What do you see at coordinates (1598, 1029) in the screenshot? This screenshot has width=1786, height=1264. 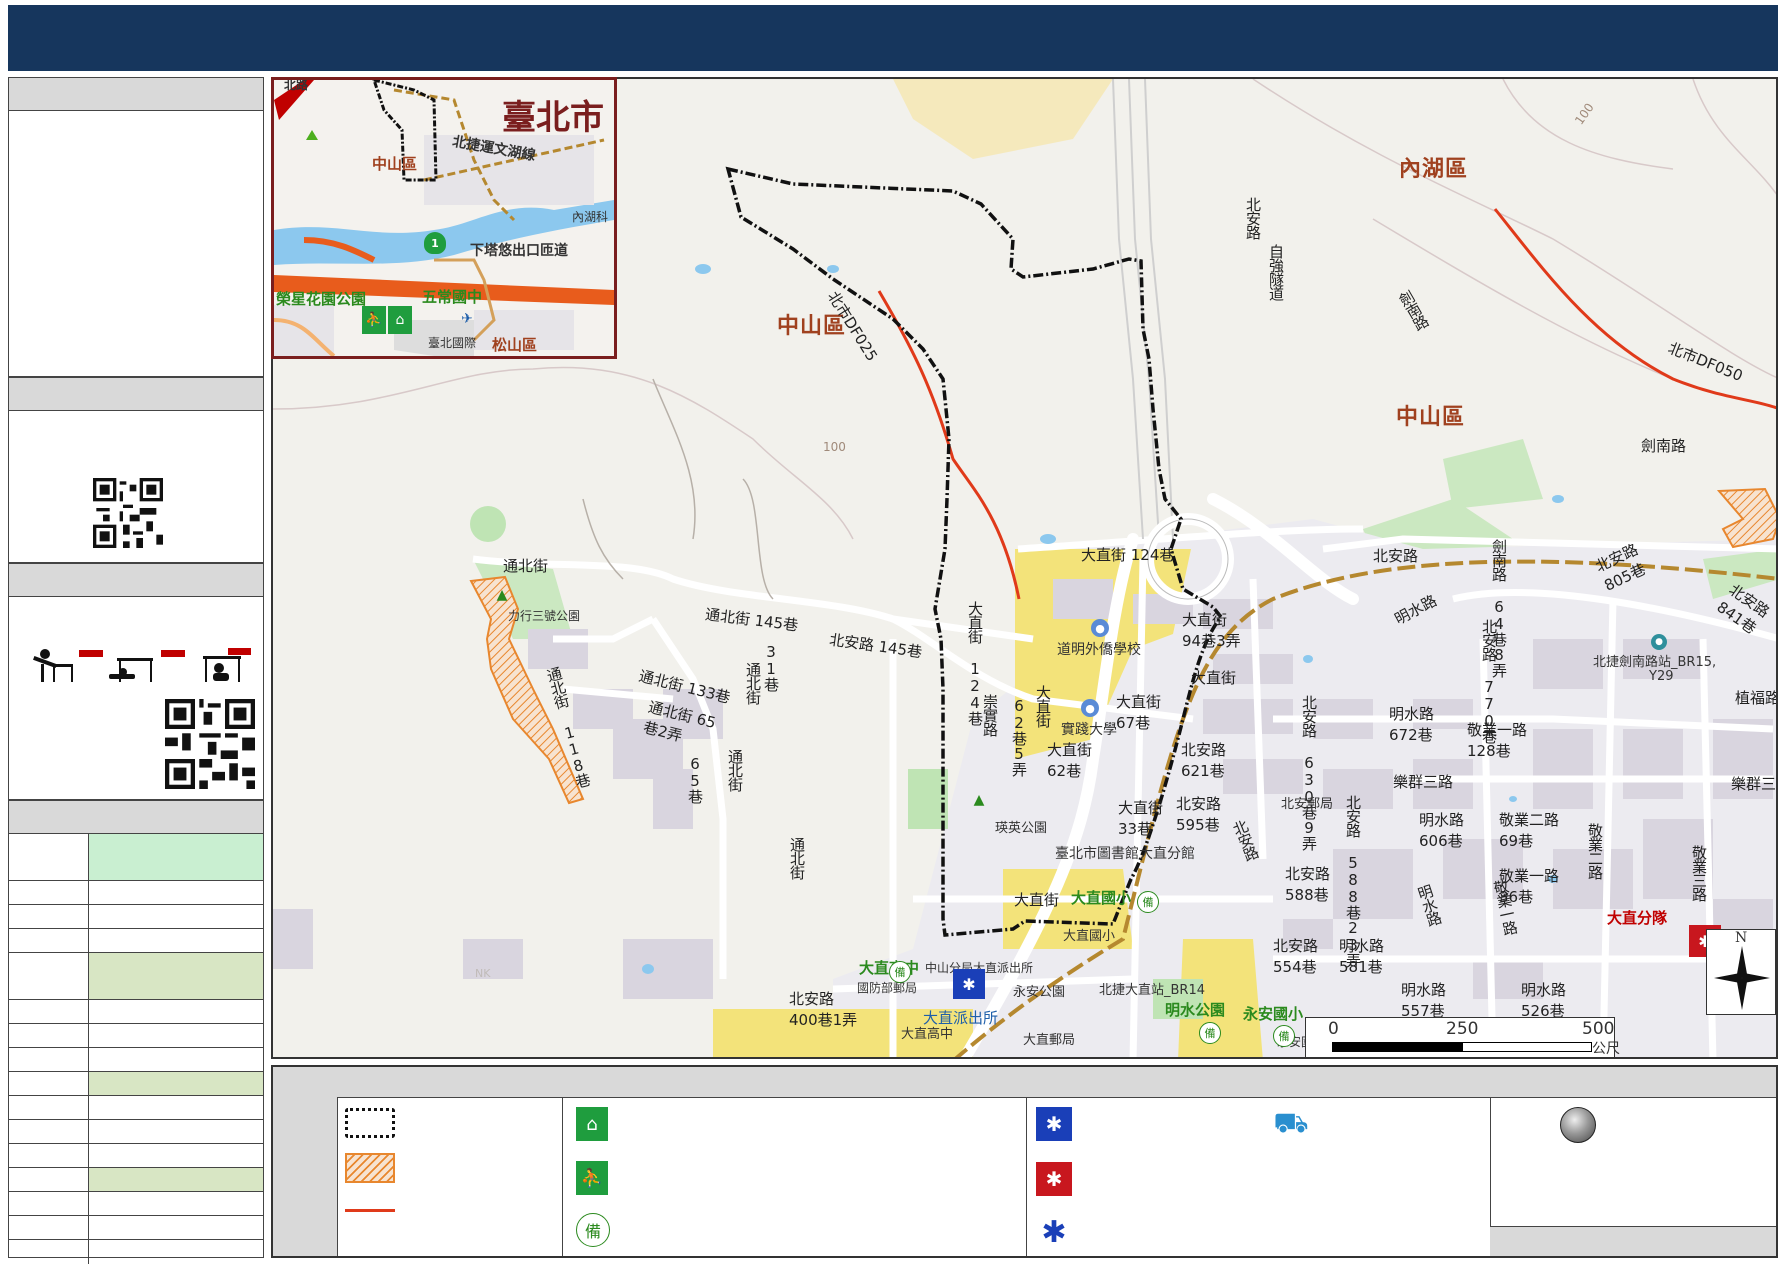 I see `scale-label: 500` at bounding box center [1598, 1029].